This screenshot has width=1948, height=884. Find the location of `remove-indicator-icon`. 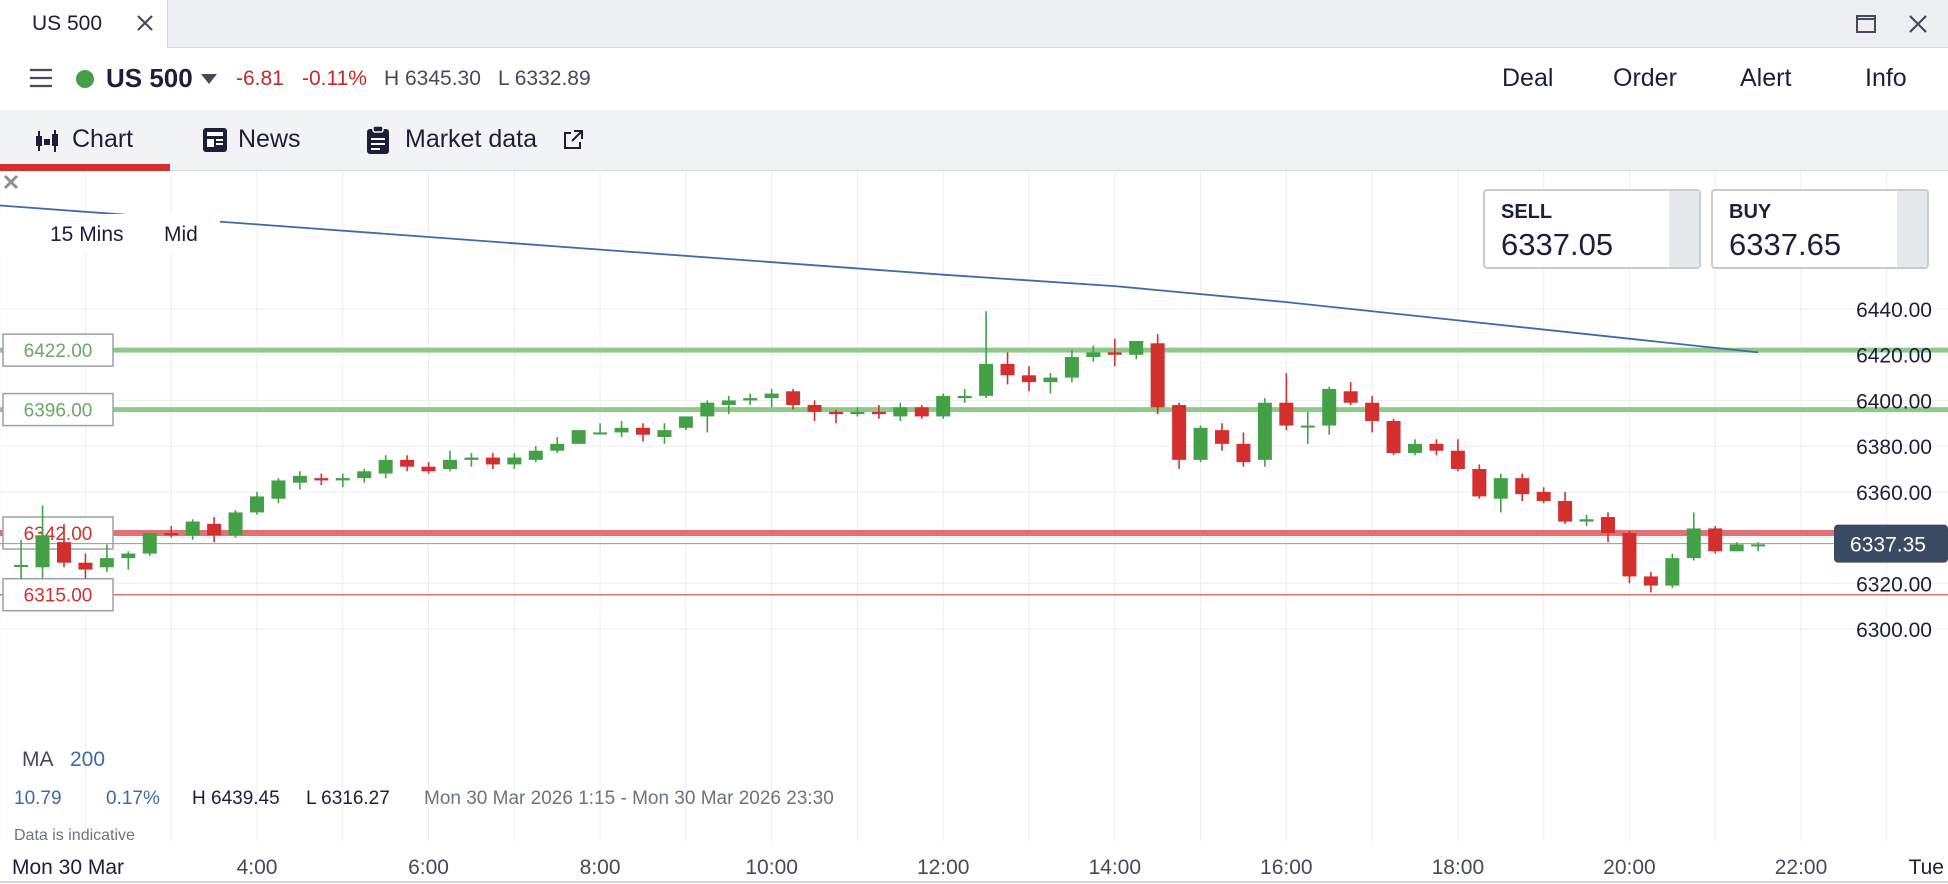

remove-indicator-icon is located at coordinates (11, 182).